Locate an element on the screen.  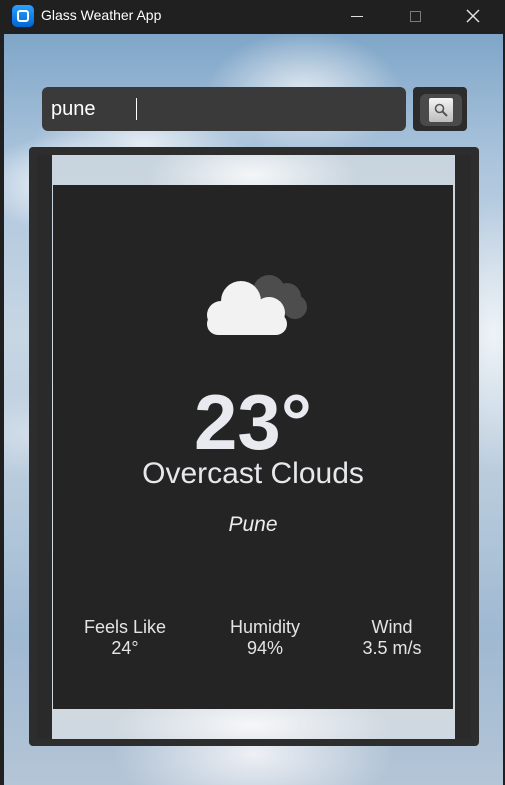
search-input is located at coordinates (224, 109).